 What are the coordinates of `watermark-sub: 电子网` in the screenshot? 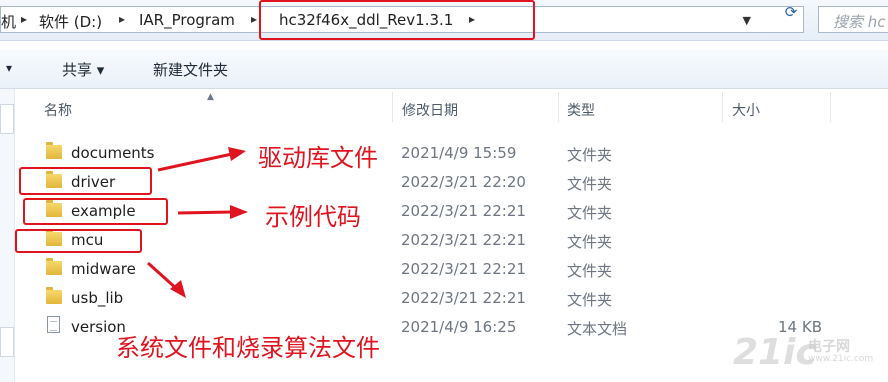 It's located at (829, 347).